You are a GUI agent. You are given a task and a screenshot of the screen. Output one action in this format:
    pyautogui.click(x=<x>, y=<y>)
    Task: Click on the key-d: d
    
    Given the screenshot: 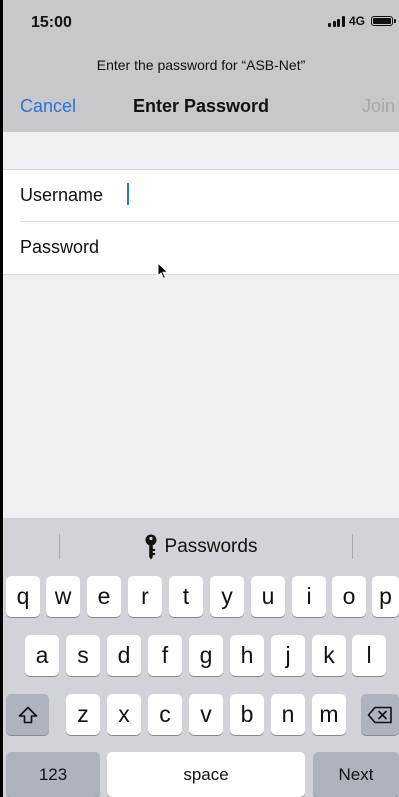 What is the action you would take?
    pyautogui.click(x=124, y=655)
    